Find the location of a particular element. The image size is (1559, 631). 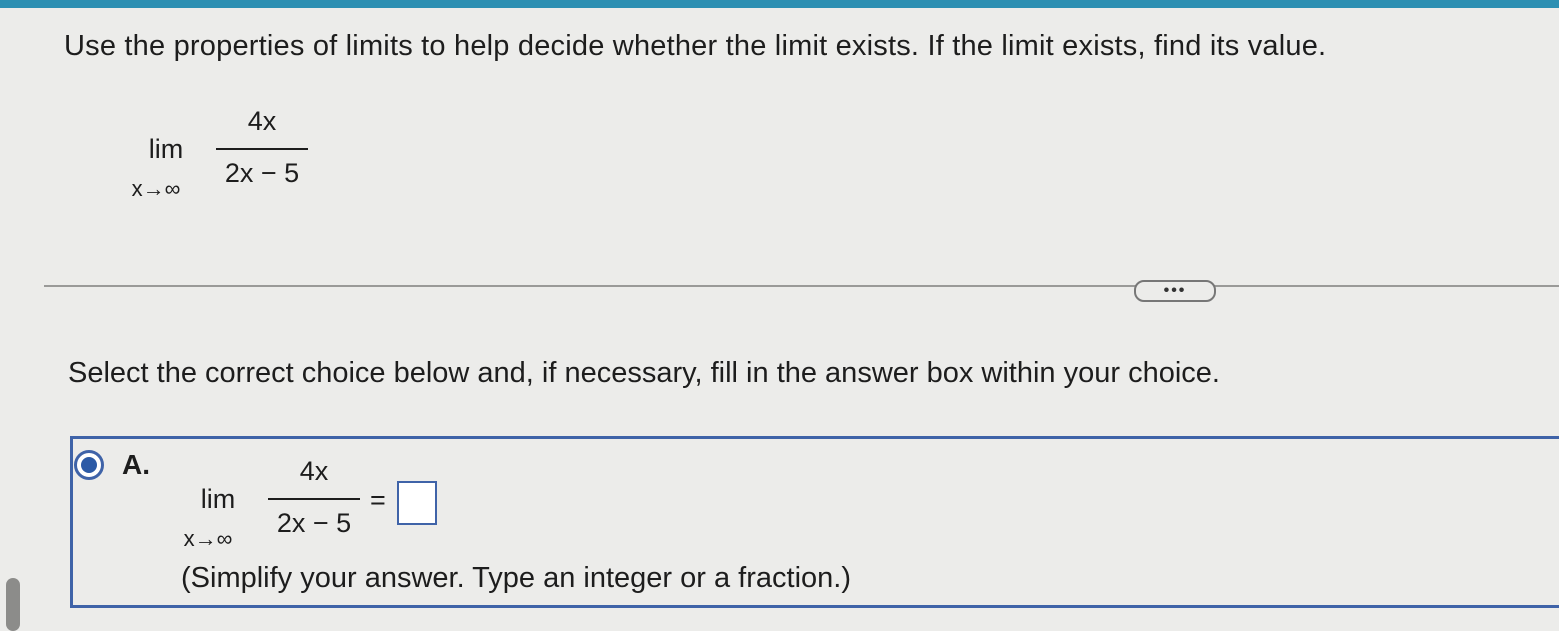

equals-sign: = is located at coordinates (378, 500).